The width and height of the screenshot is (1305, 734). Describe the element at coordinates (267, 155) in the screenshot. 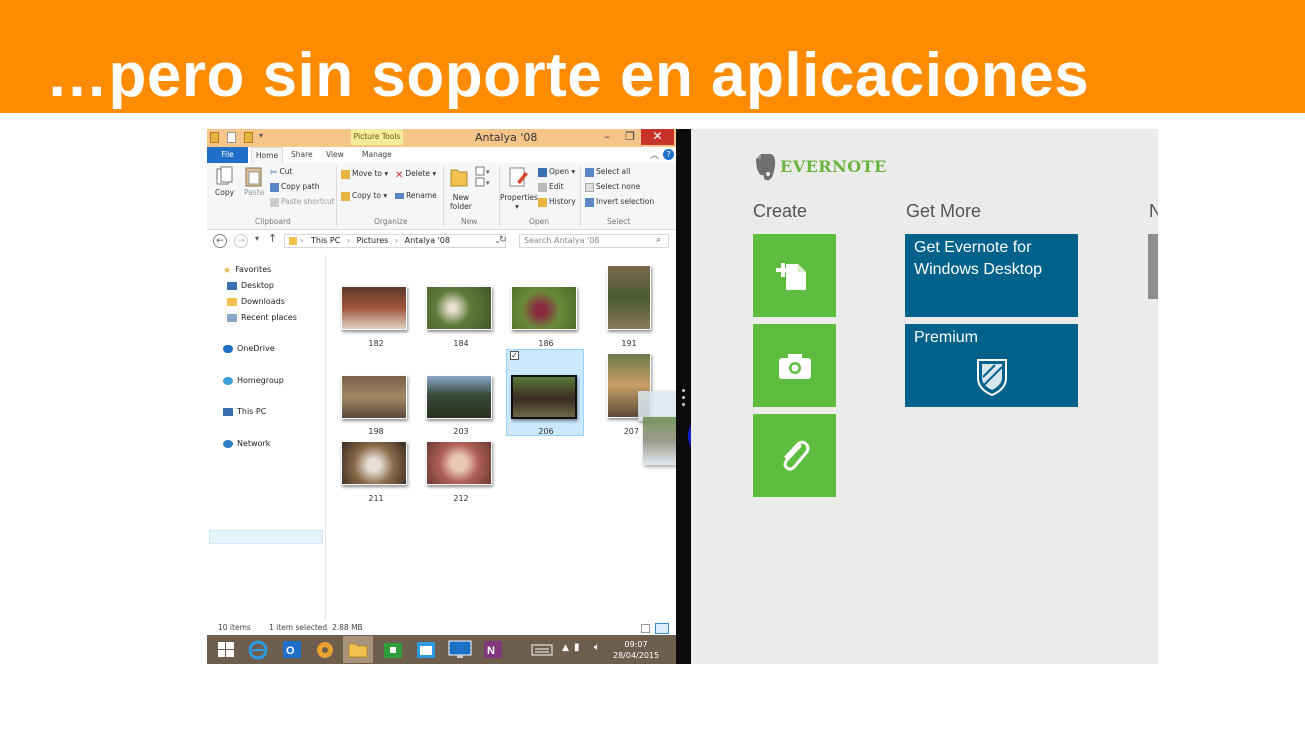

I see `tab-home: Home` at that location.